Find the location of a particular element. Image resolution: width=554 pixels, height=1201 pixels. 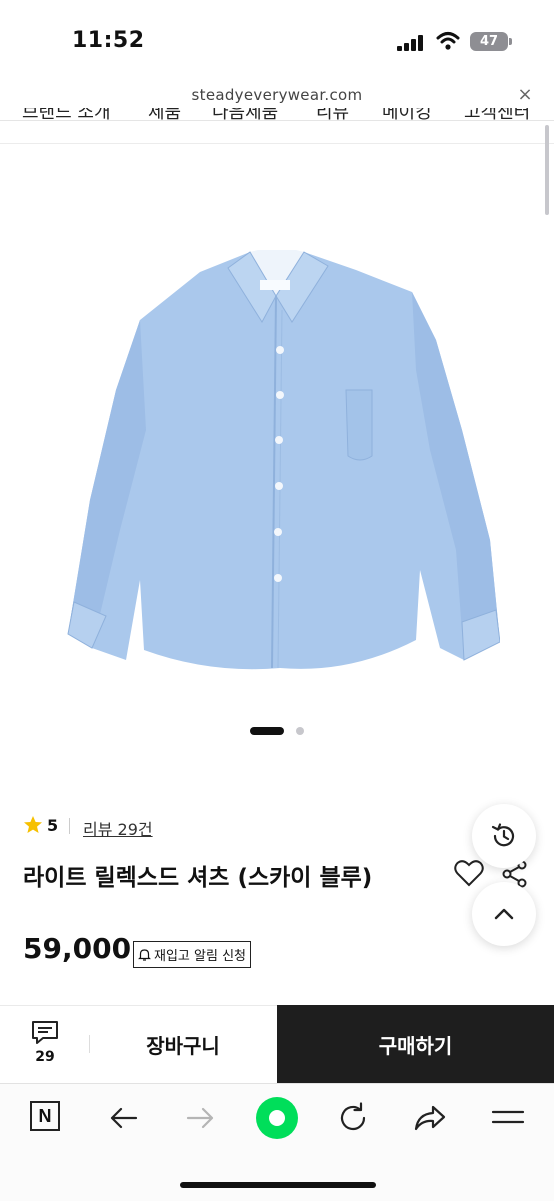

status-time: 11:52 is located at coordinates (108, 40).